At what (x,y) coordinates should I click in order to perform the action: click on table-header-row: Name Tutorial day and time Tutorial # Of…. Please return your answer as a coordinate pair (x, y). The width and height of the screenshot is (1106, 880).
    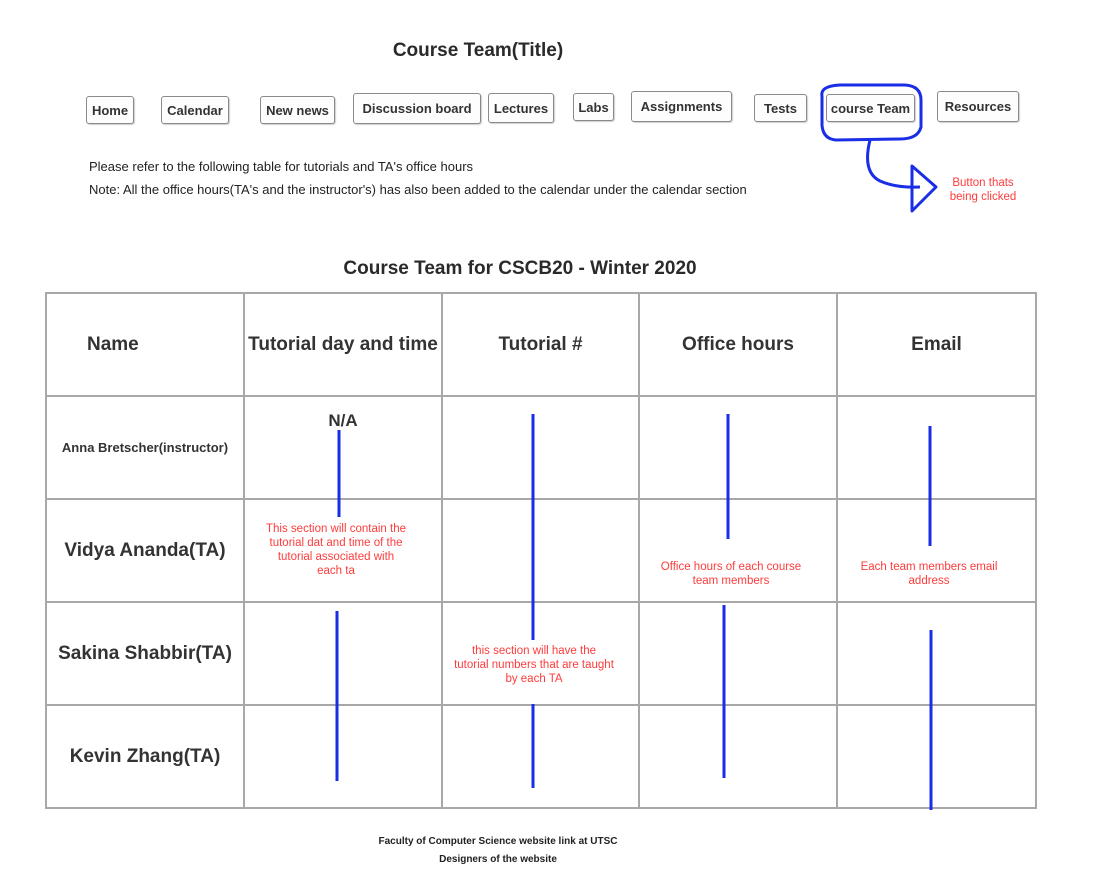
    Looking at the image, I should click on (541, 344).